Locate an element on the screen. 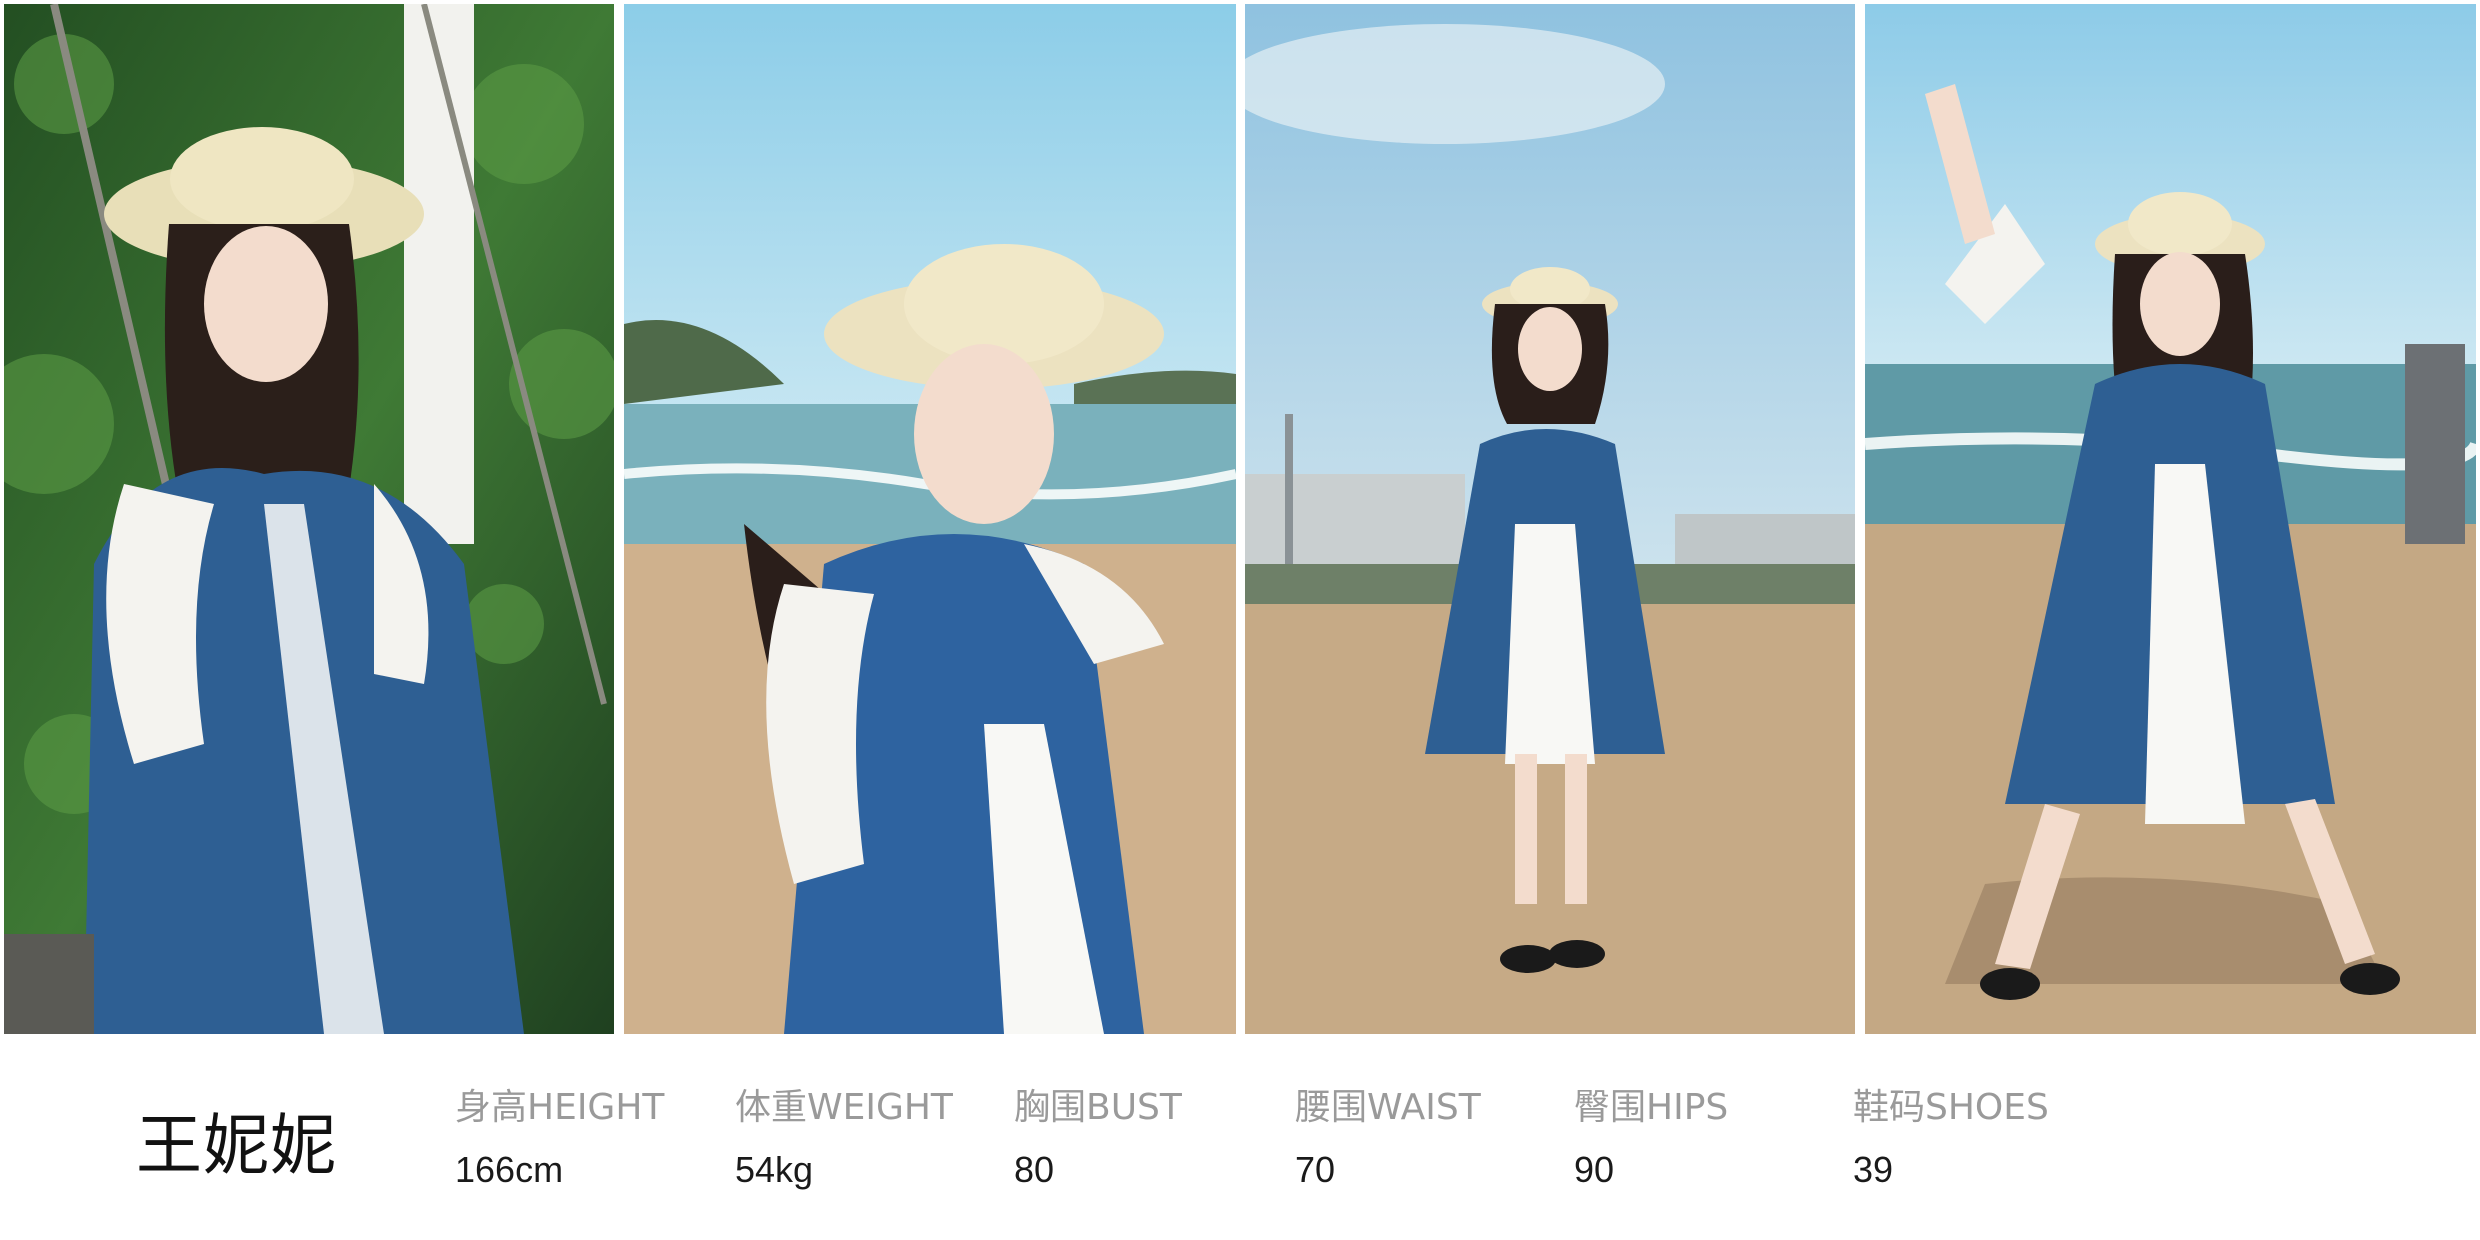 Image resolution: width=2480 pixels, height=1240 pixels. stat-bust: 胸围BUST 80 is located at coordinates (1144, 1139).